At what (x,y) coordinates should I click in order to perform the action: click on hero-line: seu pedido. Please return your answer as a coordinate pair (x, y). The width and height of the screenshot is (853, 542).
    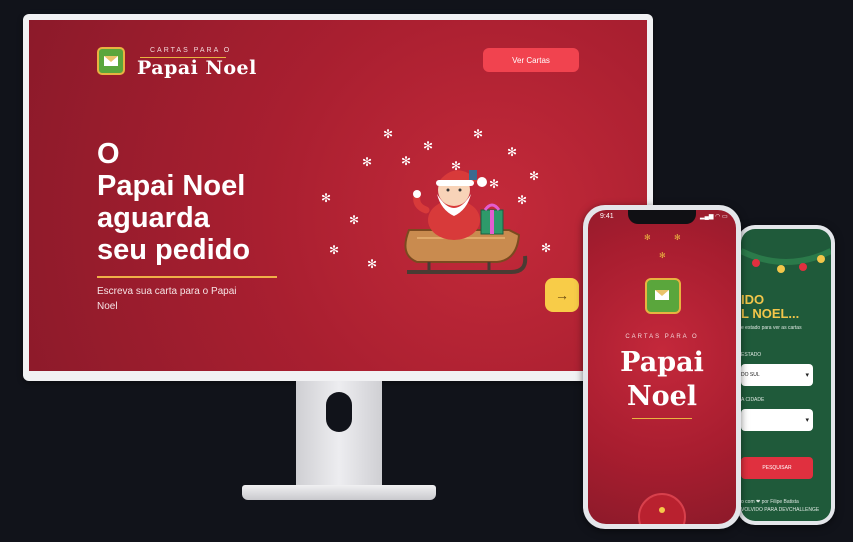
    Looking at the image, I should click on (174, 250).